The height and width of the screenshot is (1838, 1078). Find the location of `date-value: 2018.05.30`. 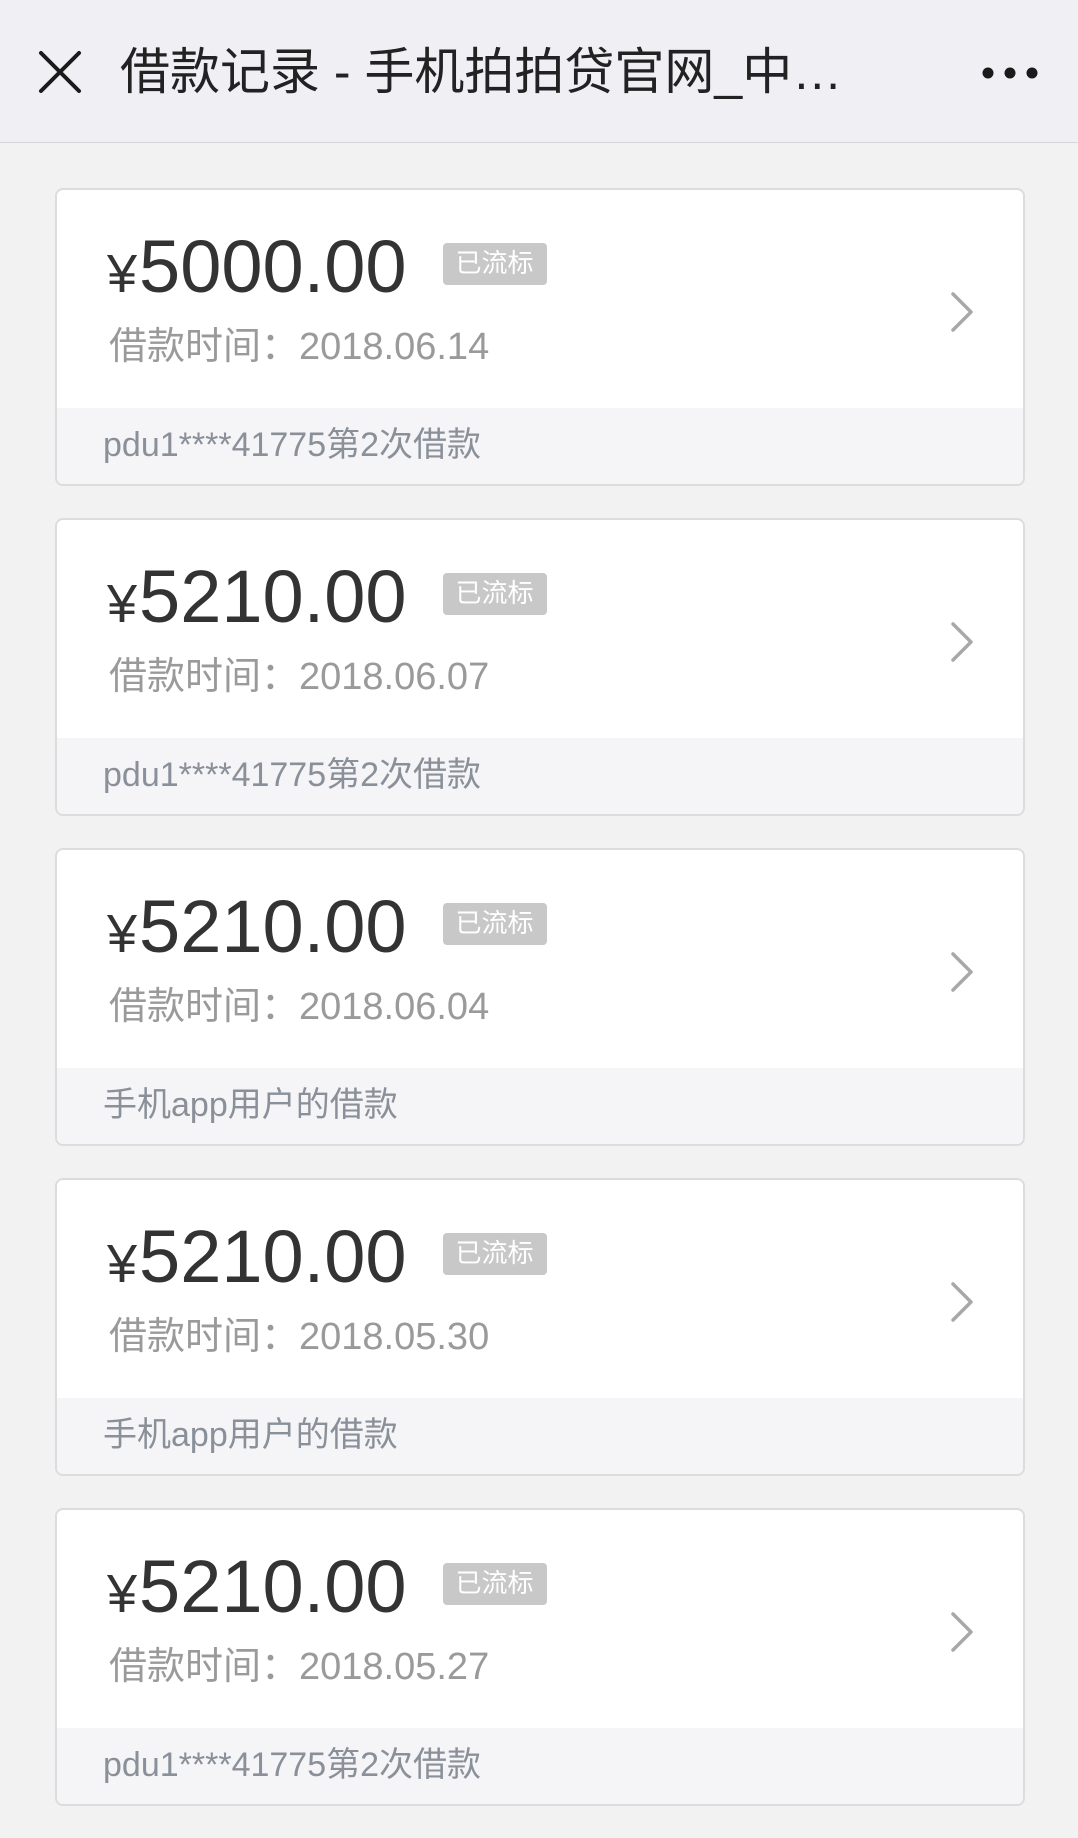

date-value: 2018.05.30 is located at coordinates (394, 1337).